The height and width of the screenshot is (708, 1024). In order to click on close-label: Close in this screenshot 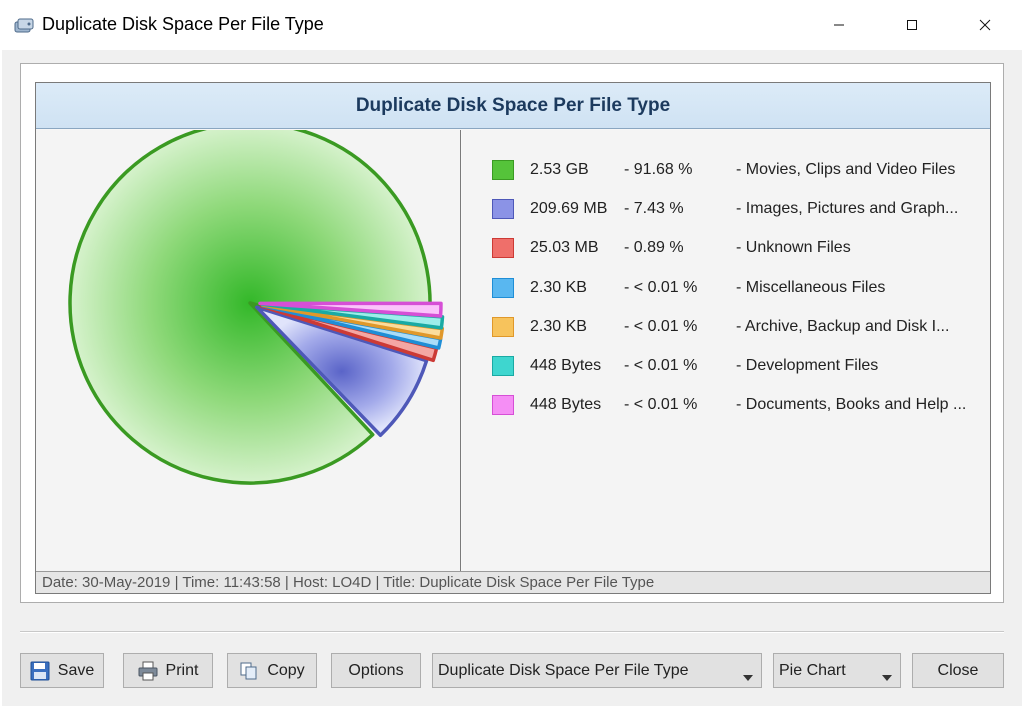, I will do `click(958, 670)`.